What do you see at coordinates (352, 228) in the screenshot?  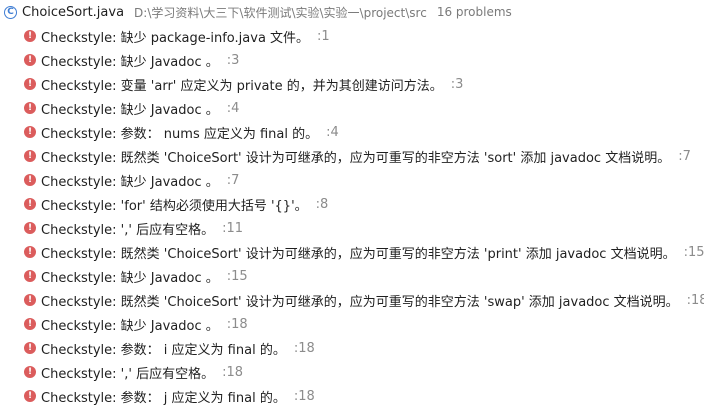 I see `problem-row: ! Checkstyle: ',' 后应有空格。 :11` at bounding box center [352, 228].